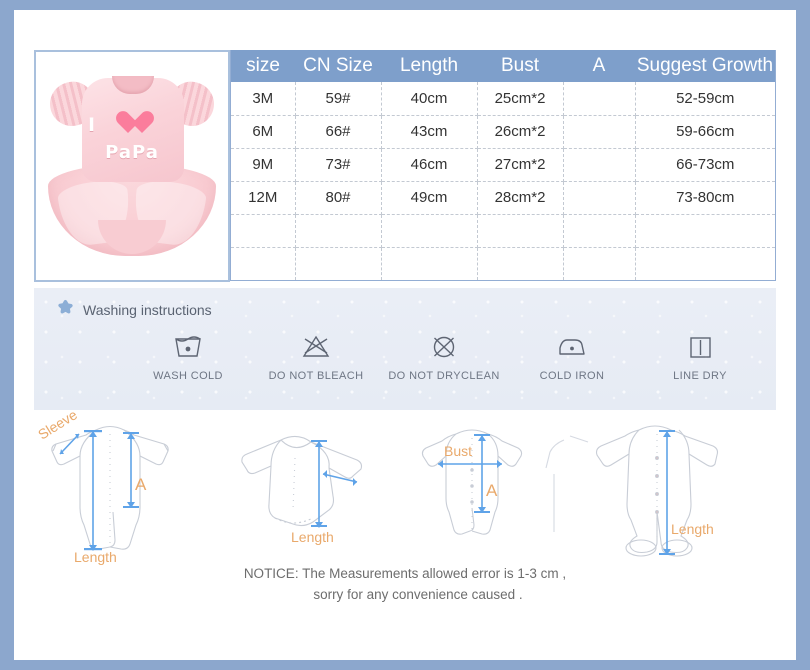 This screenshot has width=810, height=670. What do you see at coordinates (57, 427) in the screenshot?
I see `dim-label-sleeve: Sleeve` at bounding box center [57, 427].